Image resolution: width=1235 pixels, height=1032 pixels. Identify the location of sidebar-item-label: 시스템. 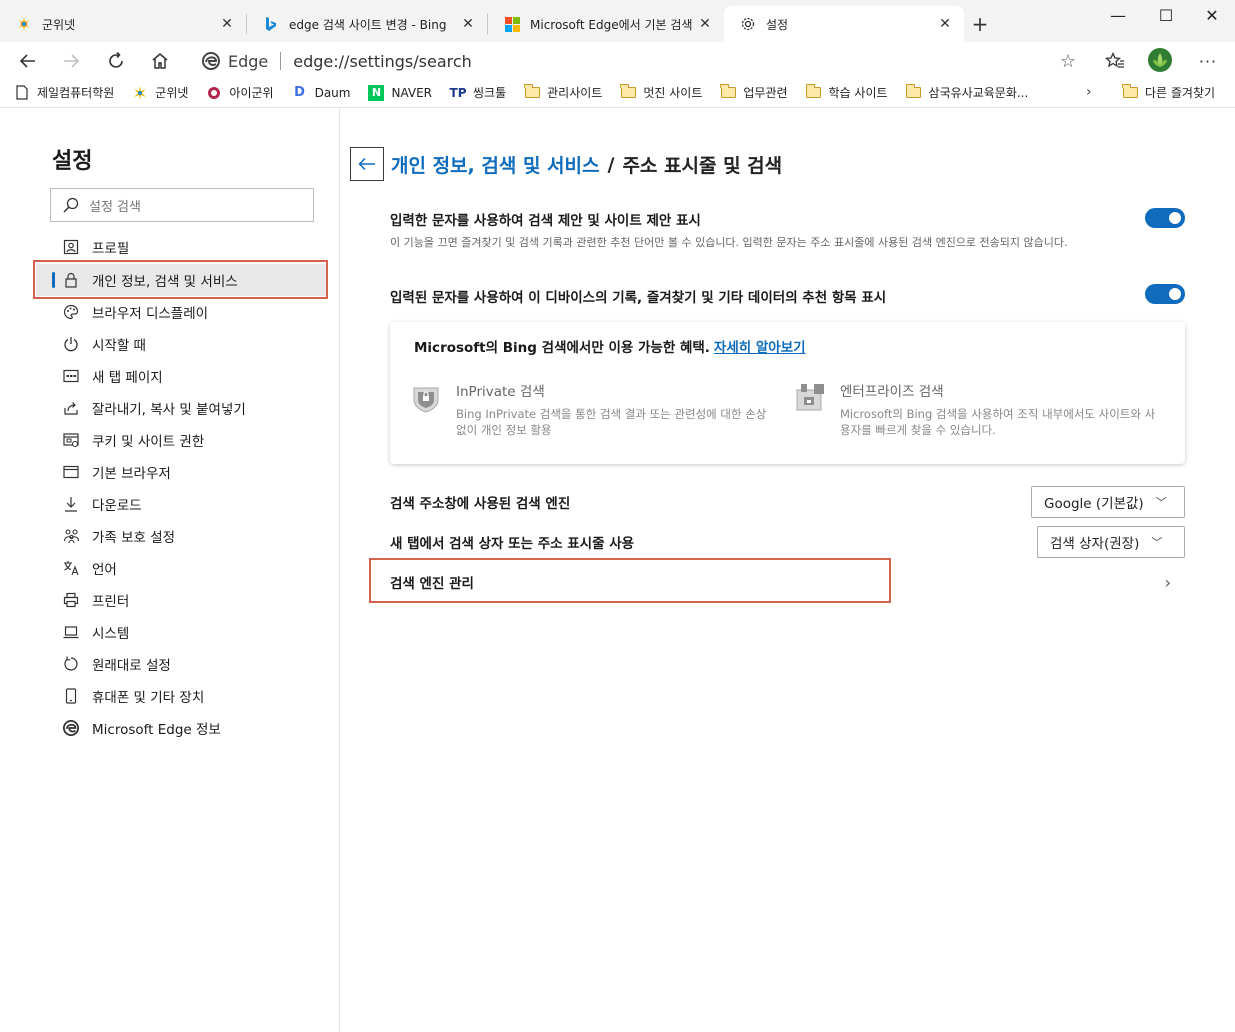
(111, 634).